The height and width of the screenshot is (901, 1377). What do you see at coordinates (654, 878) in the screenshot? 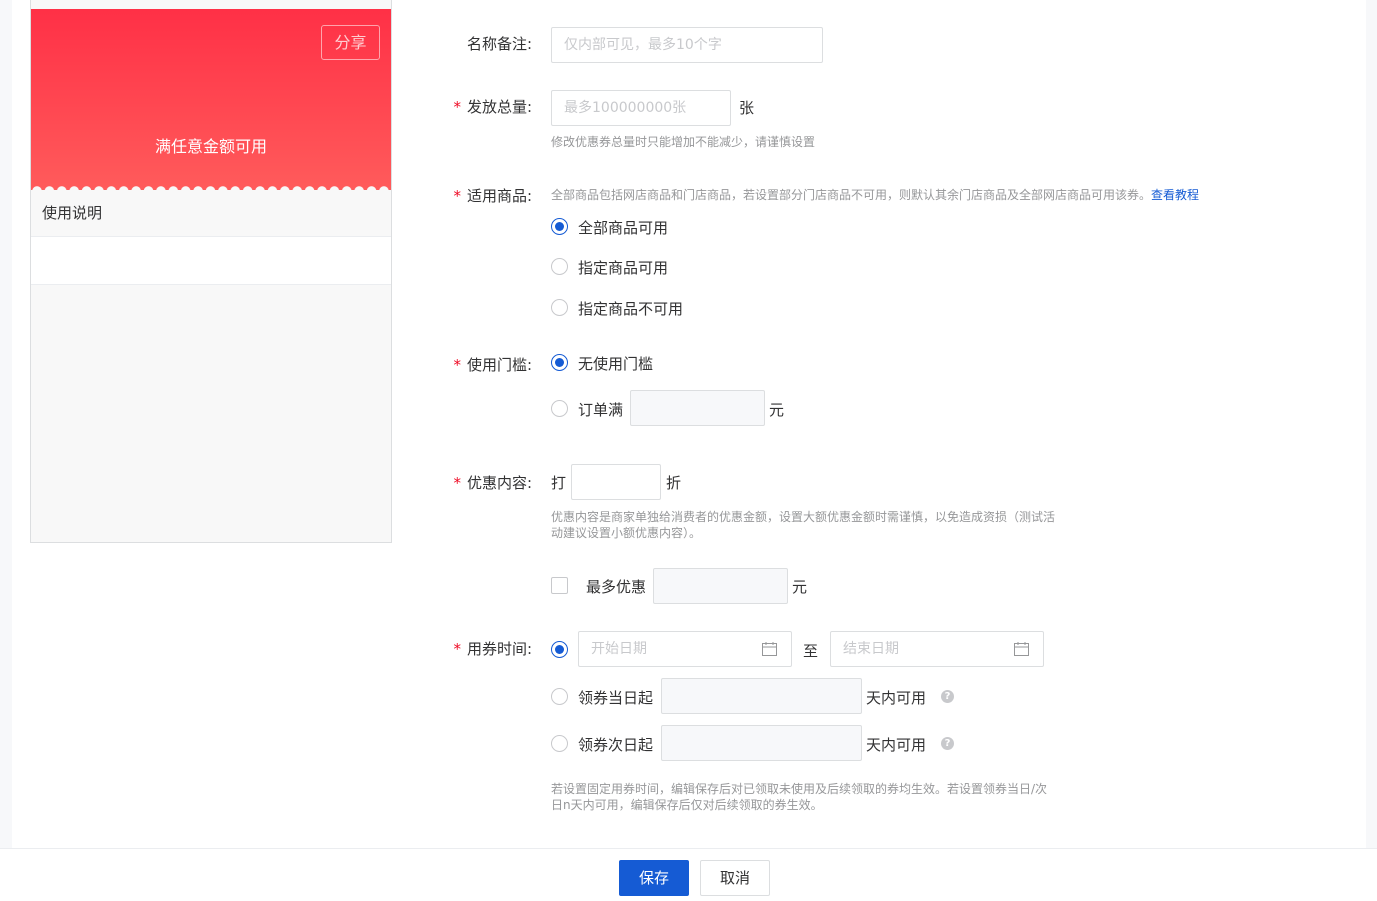
I see `save-button: 保存` at bounding box center [654, 878].